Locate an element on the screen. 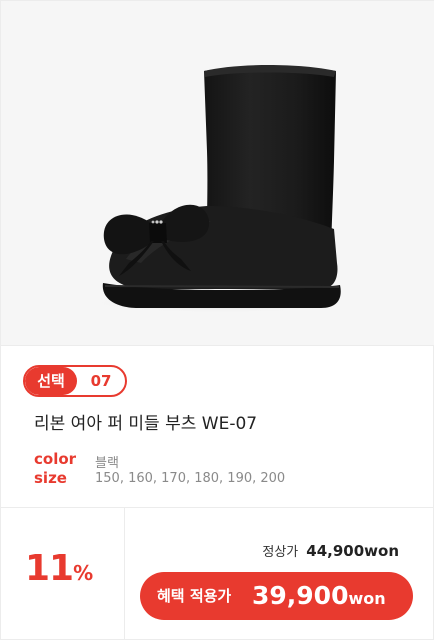  benefit-price-value: 39,900won is located at coordinates (319, 597).